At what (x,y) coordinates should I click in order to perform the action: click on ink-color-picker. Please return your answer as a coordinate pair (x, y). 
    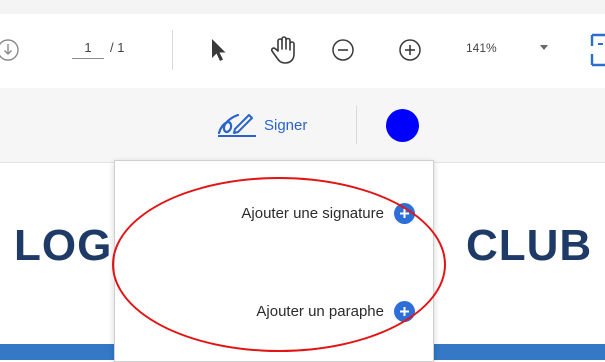
    Looking at the image, I should click on (402, 125).